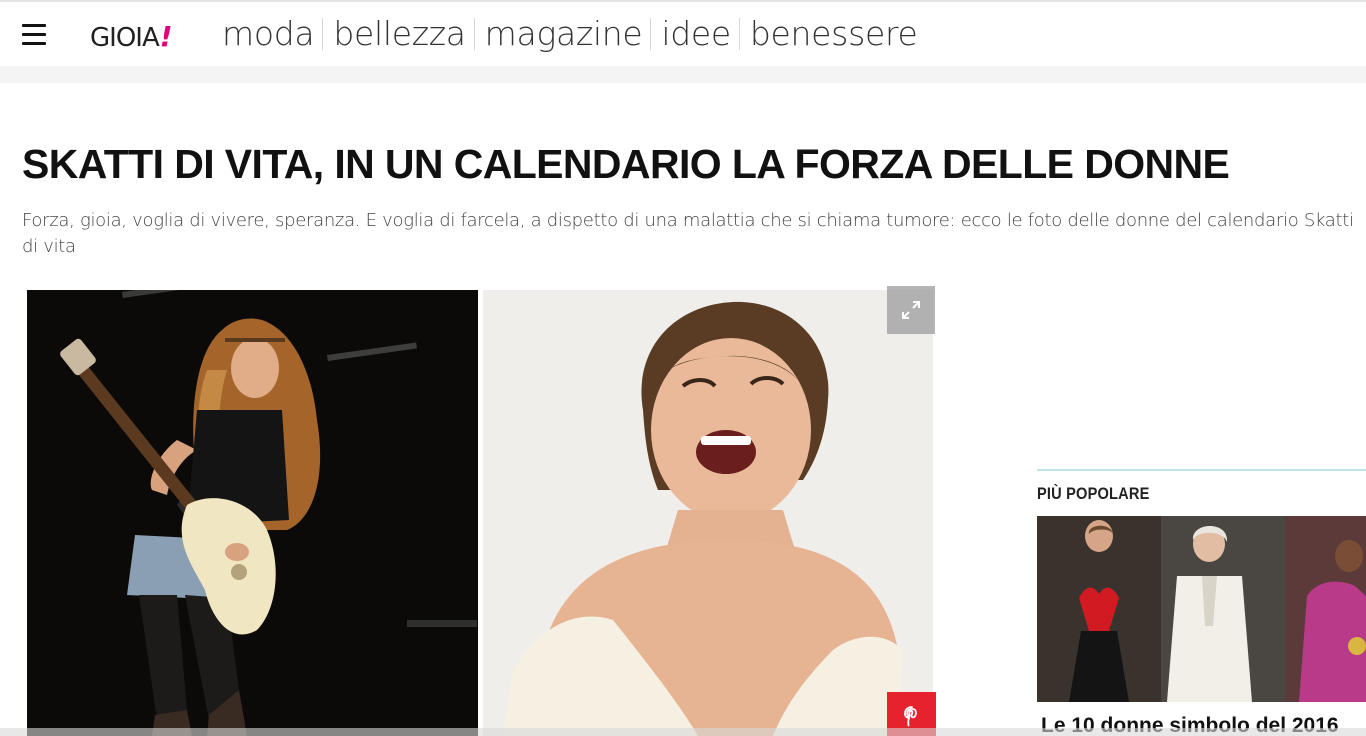 The height and width of the screenshot is (736, 1366). I want to click on main-nav: moda bellezza magazine idee benessere, so click(569, 34).